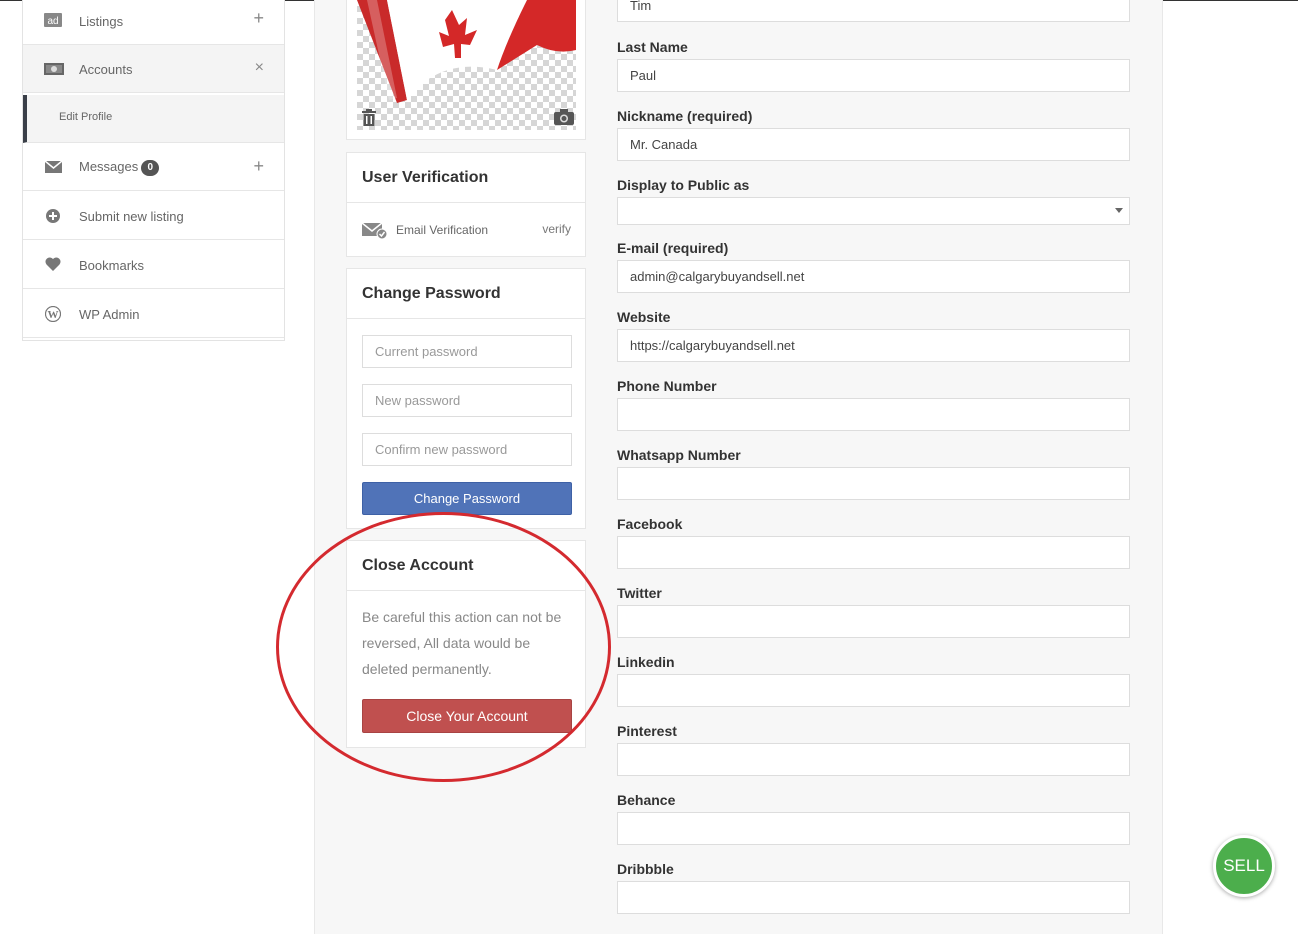 The width and height of the screenshot is (1298, 934). What do you see at coordinates (259, 68) in the screenshot?
I see `collapse-icon: ×` at bounding box center [259, 68].